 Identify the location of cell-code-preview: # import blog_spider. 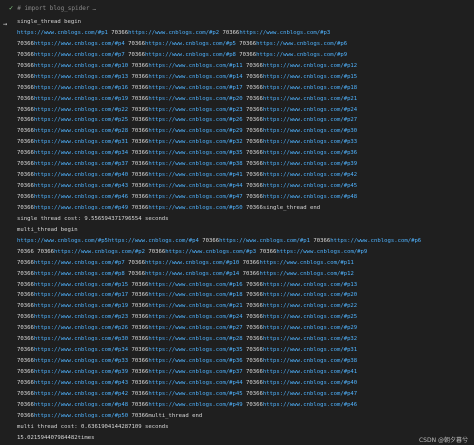
(53, 8).